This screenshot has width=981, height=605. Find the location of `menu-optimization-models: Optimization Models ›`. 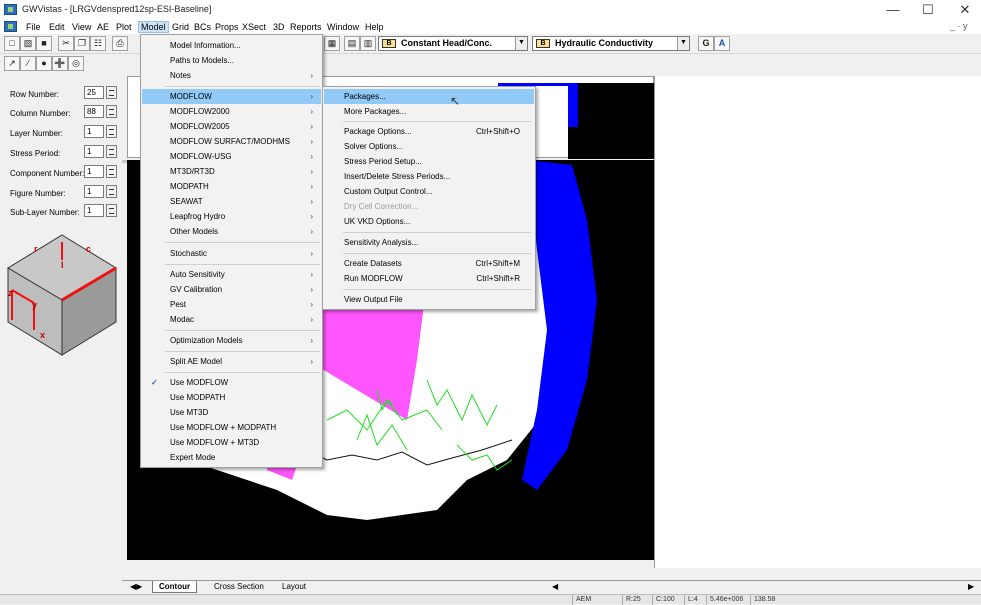

menu-optimization-models: Optimization Models › is located at coordinates (231, 340).